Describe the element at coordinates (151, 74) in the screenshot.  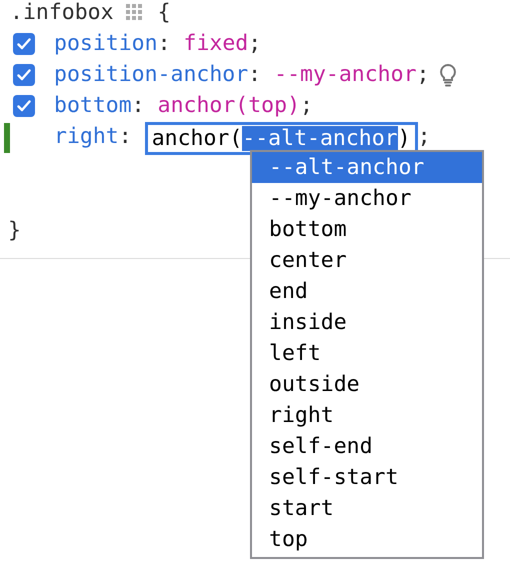
I see `property-name: position-anchor` at that location.